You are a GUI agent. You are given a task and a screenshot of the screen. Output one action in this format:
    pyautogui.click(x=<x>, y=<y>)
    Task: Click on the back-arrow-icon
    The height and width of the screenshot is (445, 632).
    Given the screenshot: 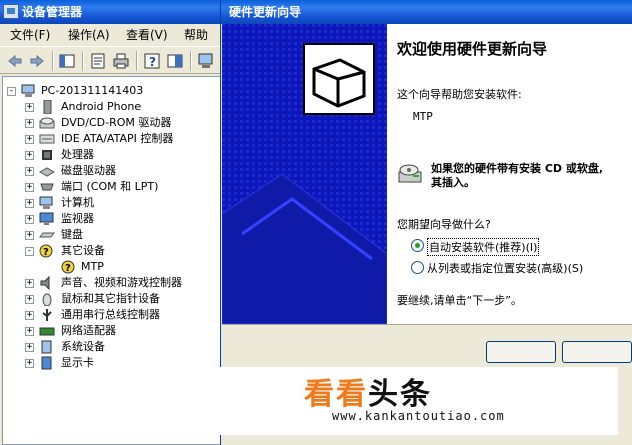 What is the action you would take?
    pyautogui.click(x=15, y=61)
    